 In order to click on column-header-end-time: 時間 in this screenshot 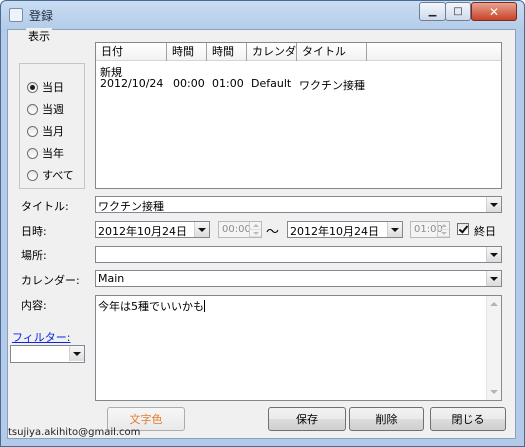, I will do `click(227, 52)`.